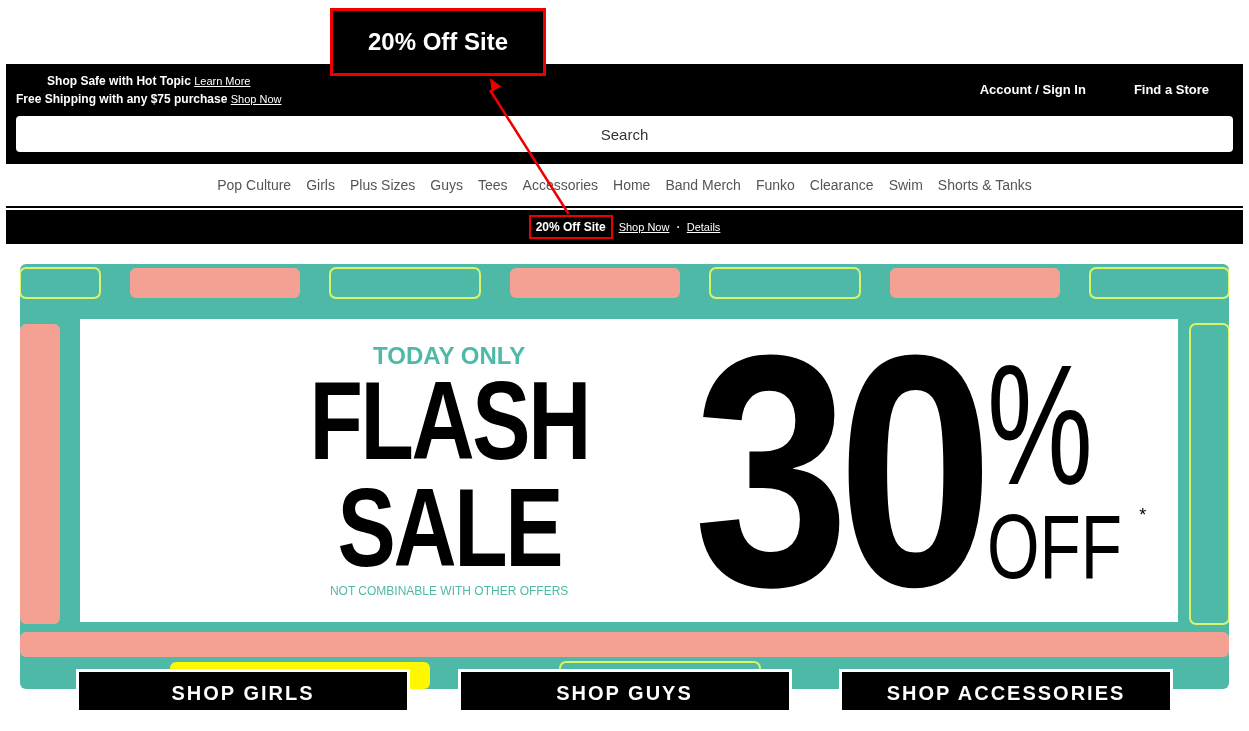 The image size is (1249, 731). Describe the element at coordinates (624, 134) in the screenshot. I see `search-field: Search` at that location.